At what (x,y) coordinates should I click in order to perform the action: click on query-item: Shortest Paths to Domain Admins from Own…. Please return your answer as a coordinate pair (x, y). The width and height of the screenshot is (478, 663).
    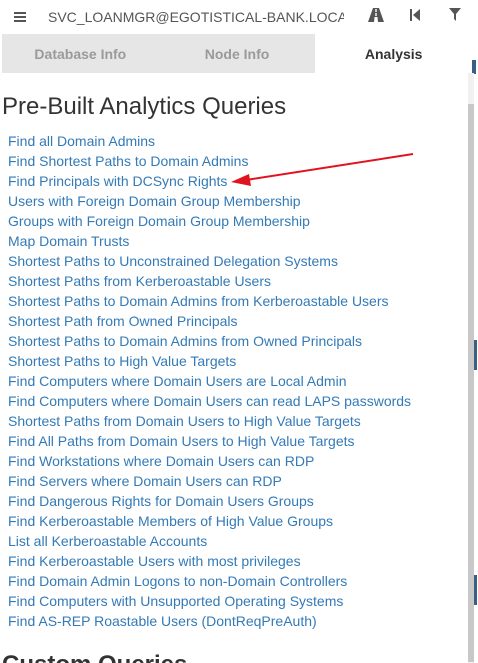
    Looking at the image, I should click on (209, 341).